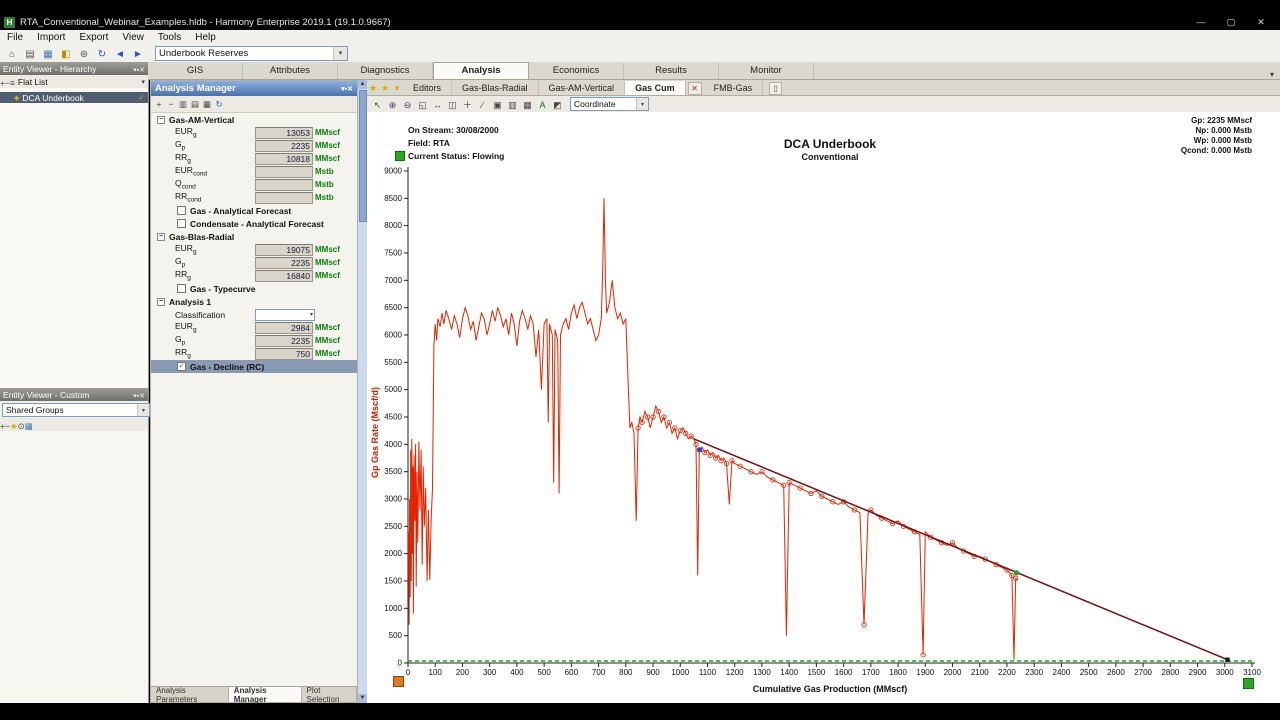 This screenshot has width=1280, height=720. I want to click on bottom-tab-analysis-manager: Analysis Manager, so click(265, 695).